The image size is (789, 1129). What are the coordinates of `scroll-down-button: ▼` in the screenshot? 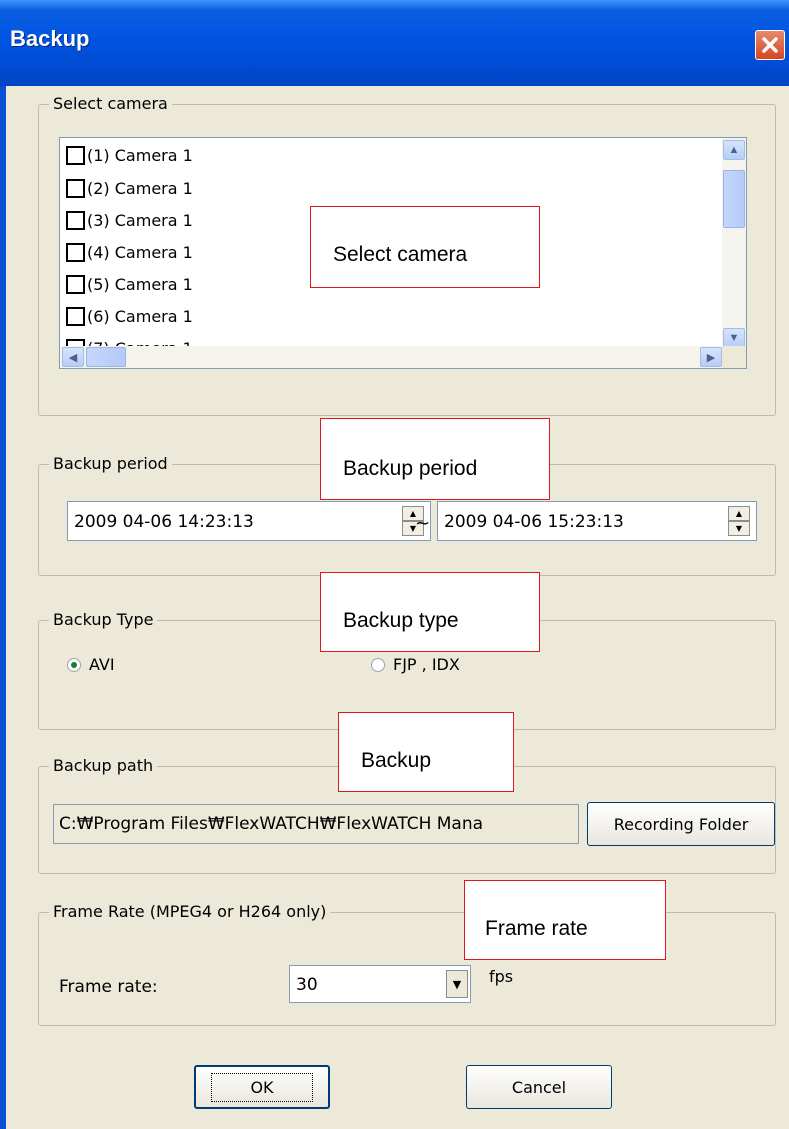 It's located at (734, 338).